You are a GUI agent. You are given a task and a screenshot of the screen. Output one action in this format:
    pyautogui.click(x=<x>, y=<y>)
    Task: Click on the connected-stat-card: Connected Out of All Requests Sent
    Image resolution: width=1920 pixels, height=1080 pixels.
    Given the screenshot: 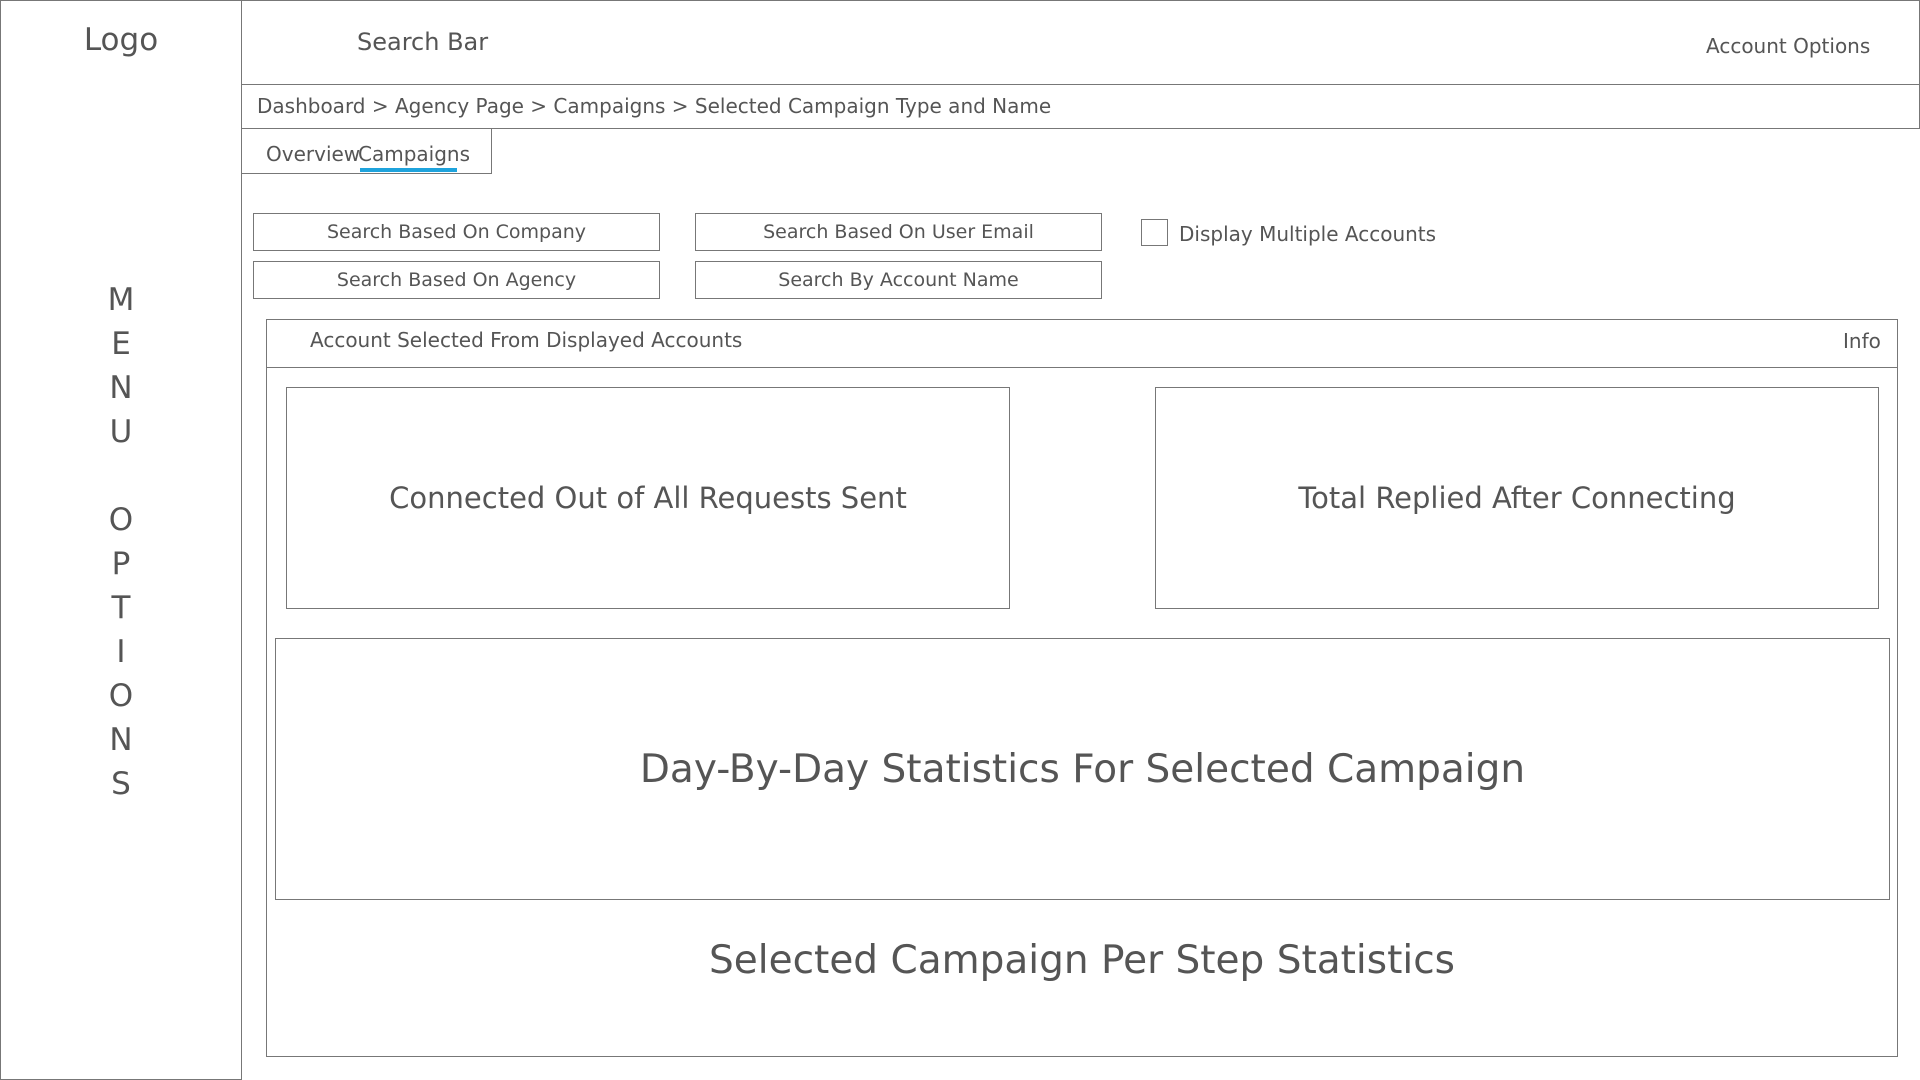 What is the action you would take?
    pyautogui.click(x=648, y=498)
    